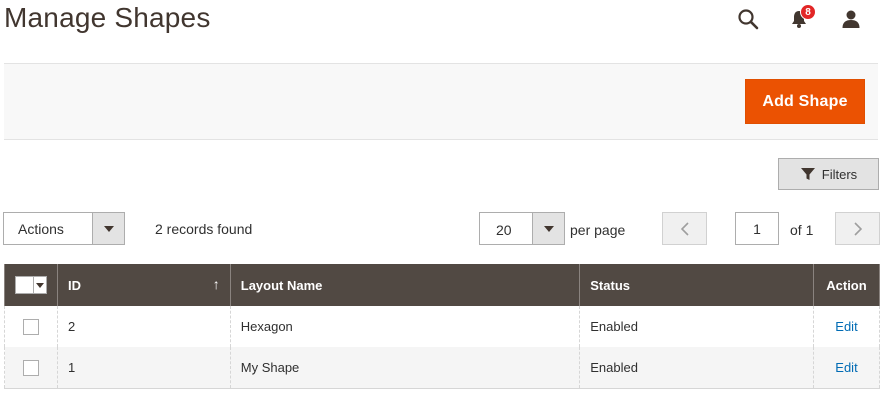 The height and width of the screenshot is (394, 882). I want to click on per-page-label: per page, so click(598, 230).